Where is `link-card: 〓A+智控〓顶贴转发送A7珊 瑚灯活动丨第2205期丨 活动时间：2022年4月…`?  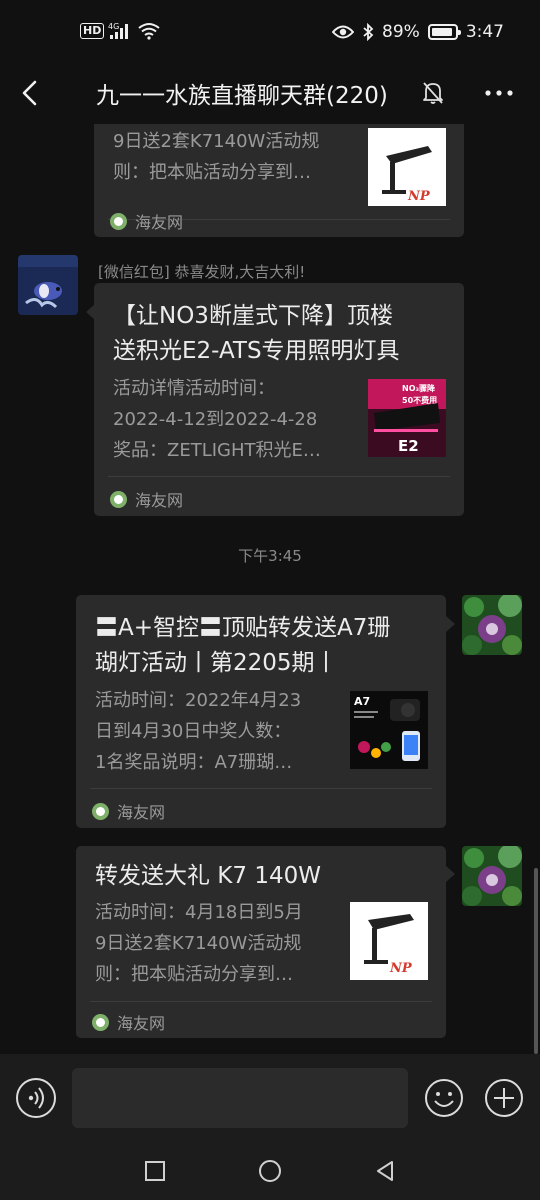
link-card: 〓A+智控〓顶贴转发送A7珊 瑚灯活动丨第2205期丨 活动时间：2022年4月… is located at coordinates (261, 711).